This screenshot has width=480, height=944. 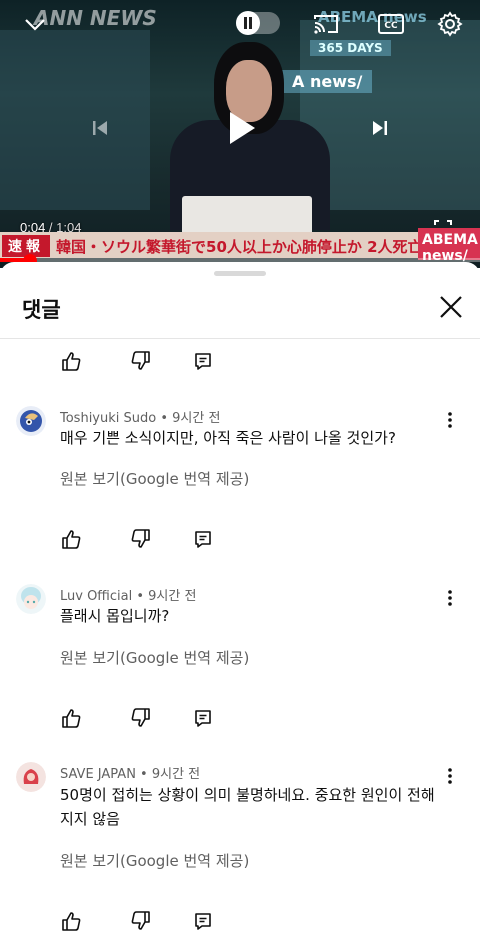 I want to click on cast-icon, so click(x=326, y=24).